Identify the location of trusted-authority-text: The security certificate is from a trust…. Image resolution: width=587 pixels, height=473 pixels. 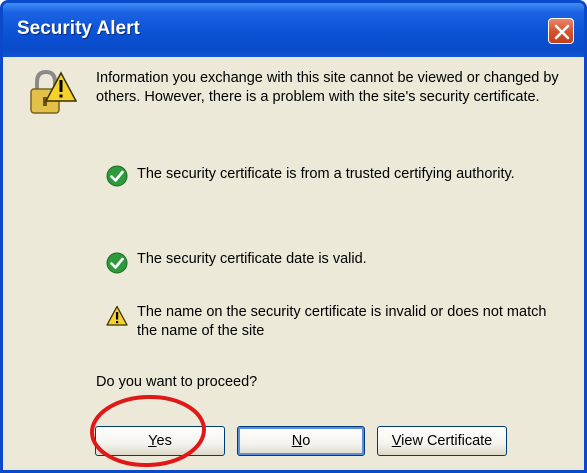
(326, 174).